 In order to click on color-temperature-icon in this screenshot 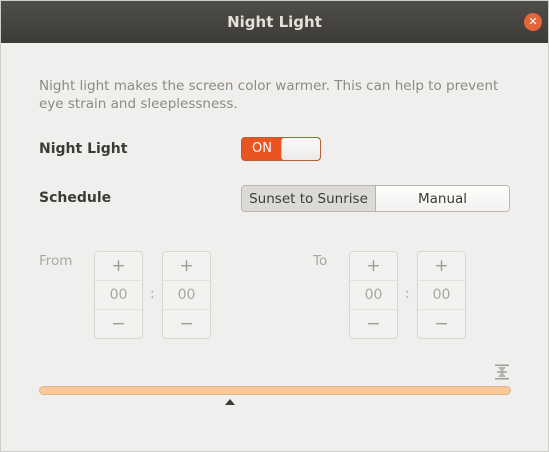, I will do `click(502, 372)`.